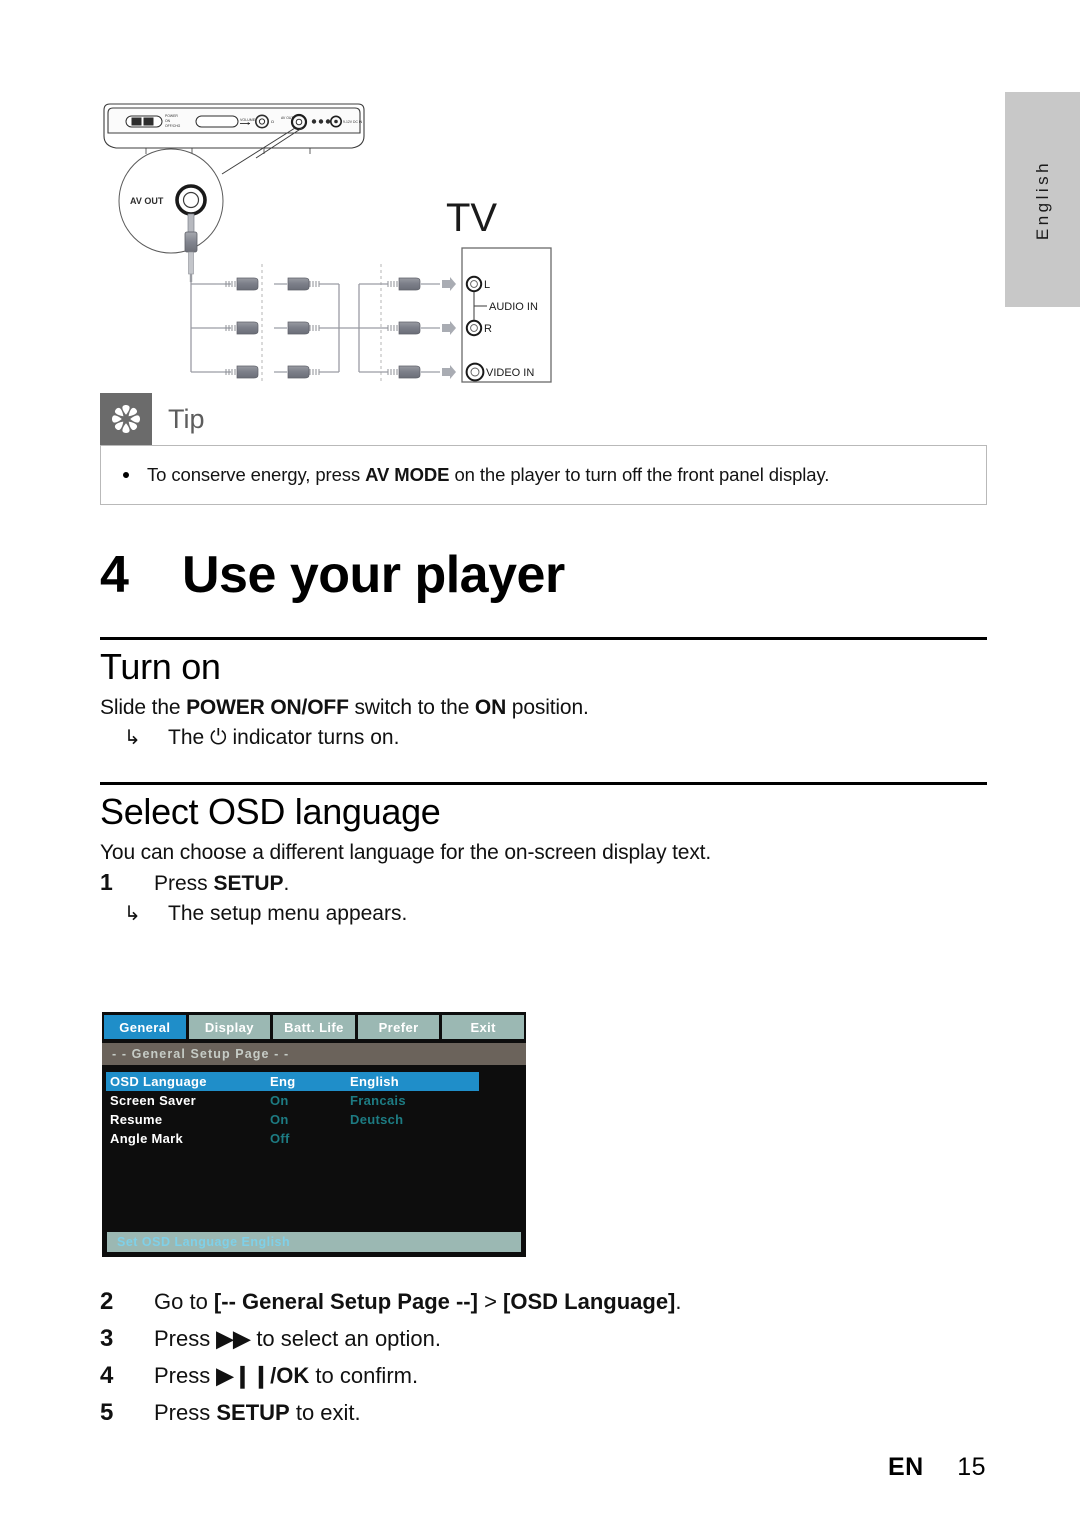 Image resolution: width=1080 pixels, height=1528 pixels. I want to click on osd-tab-prefer: Prefer, so click(398, 1027).